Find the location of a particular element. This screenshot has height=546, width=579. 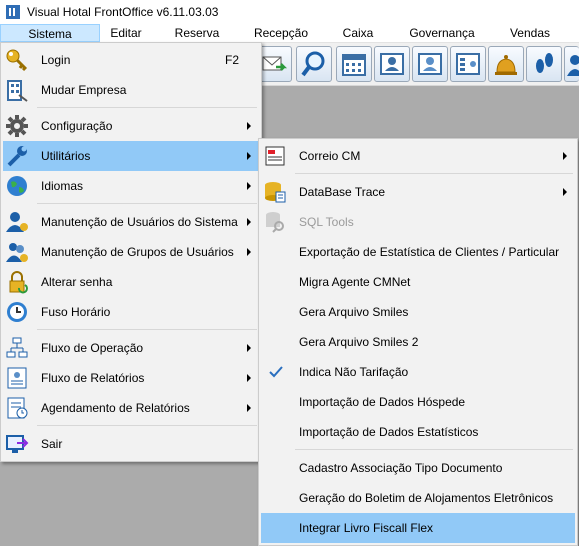

menu-item-migra-agente: Migra Agente CMNet is located at coordinates (418, 282).